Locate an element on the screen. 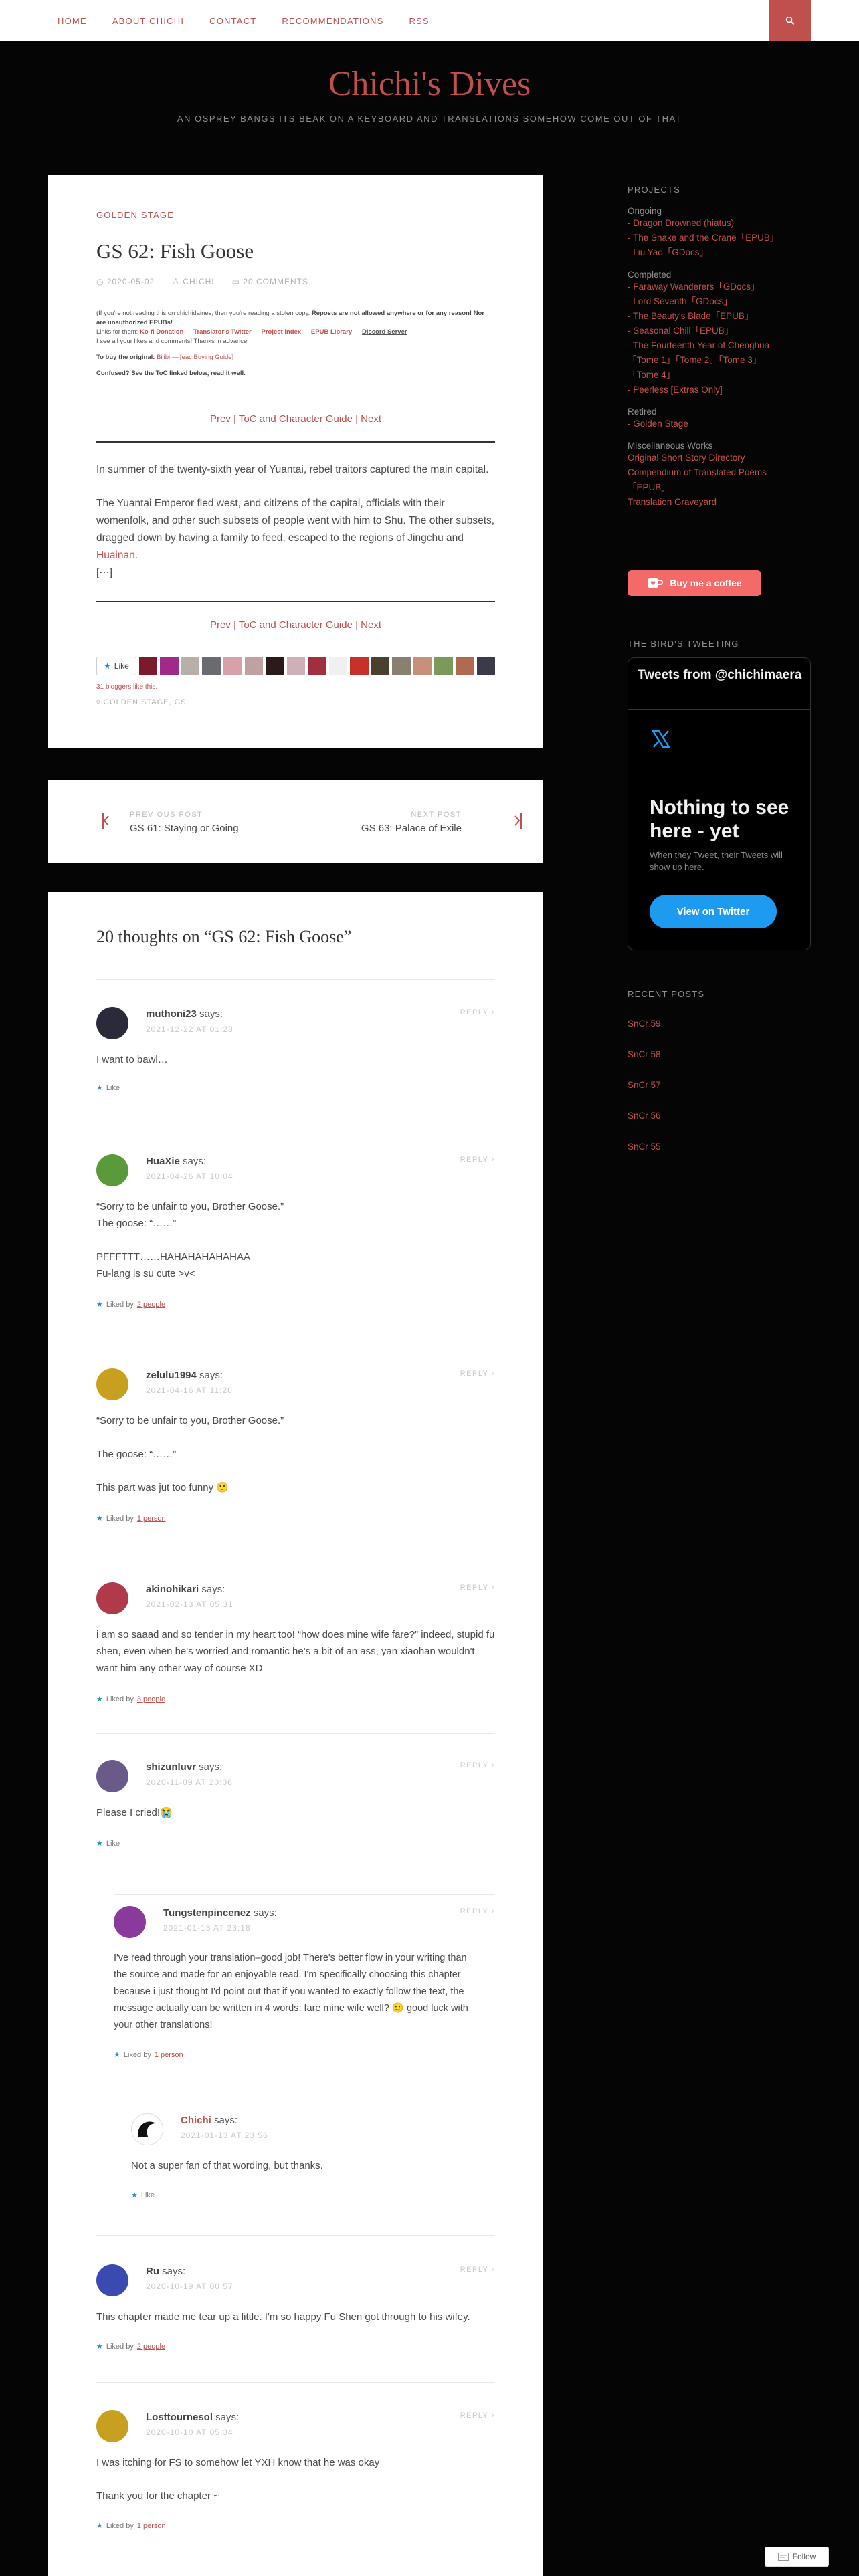  comment-date: 2020-10-10 AT 05:34 is located at coordinates (190, 2433).